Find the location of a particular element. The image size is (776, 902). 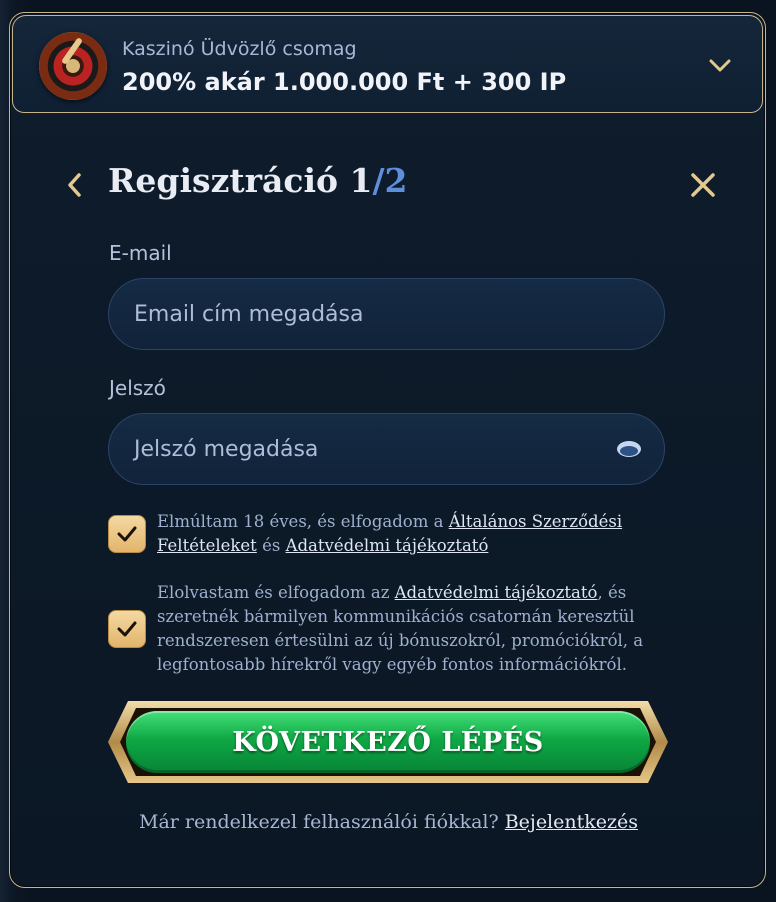

login-prompt-text: Már rendelkezel felhasználói fiókkal? is located at coordinates (321, 822).